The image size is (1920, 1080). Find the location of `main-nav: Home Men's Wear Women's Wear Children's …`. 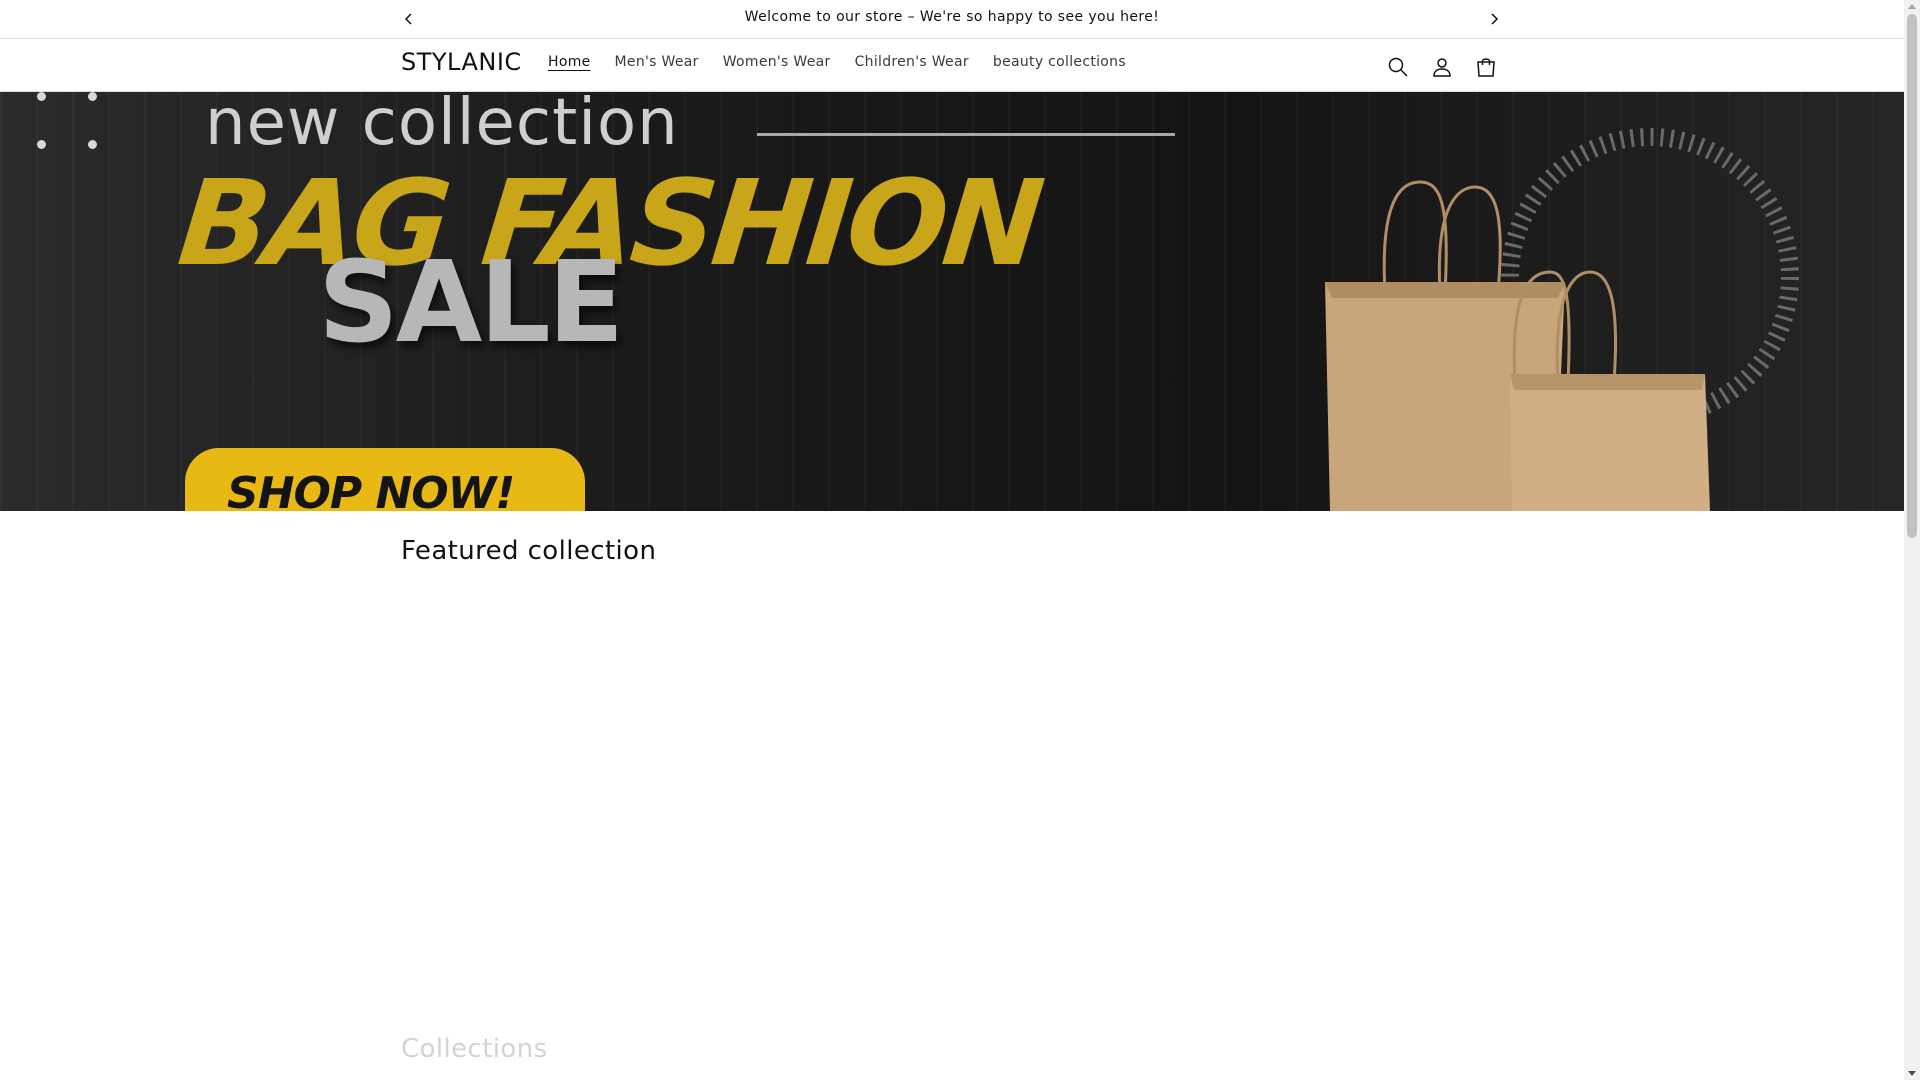

main-nav: Home Men's Wear Women's Wear Children's … is located at coordinates (837, 62).